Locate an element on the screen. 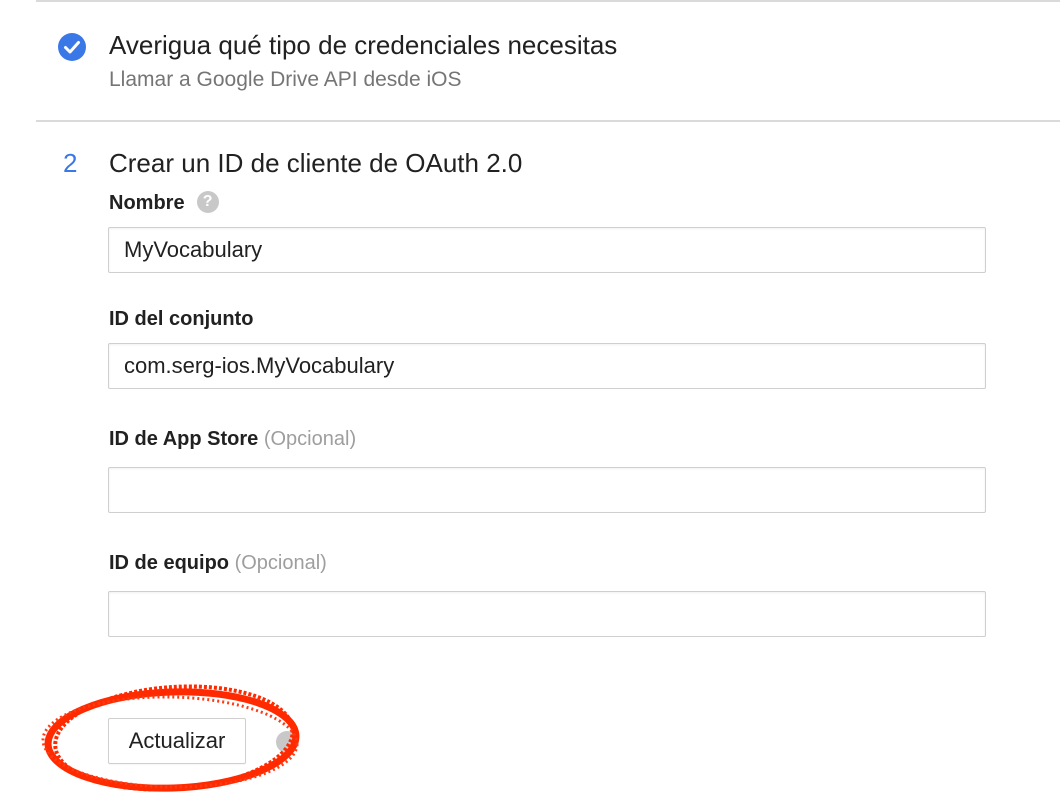 The image size is (1060, 796). team-id-input is located at coordinates (547, 614).